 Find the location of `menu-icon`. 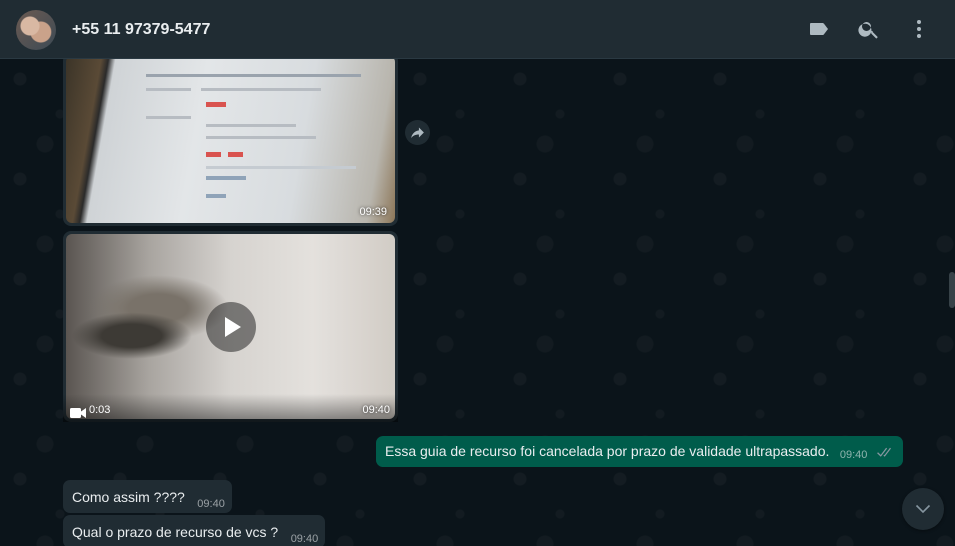

menu-icon is located at coordinates (919, 29).